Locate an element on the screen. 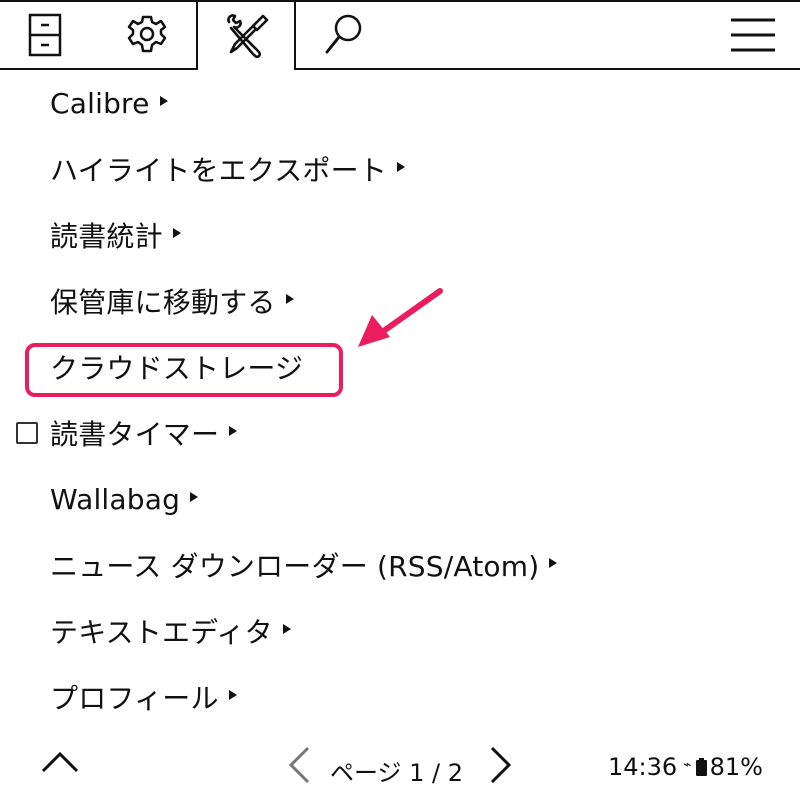  gear-icon is located at coordinates (147, 34).